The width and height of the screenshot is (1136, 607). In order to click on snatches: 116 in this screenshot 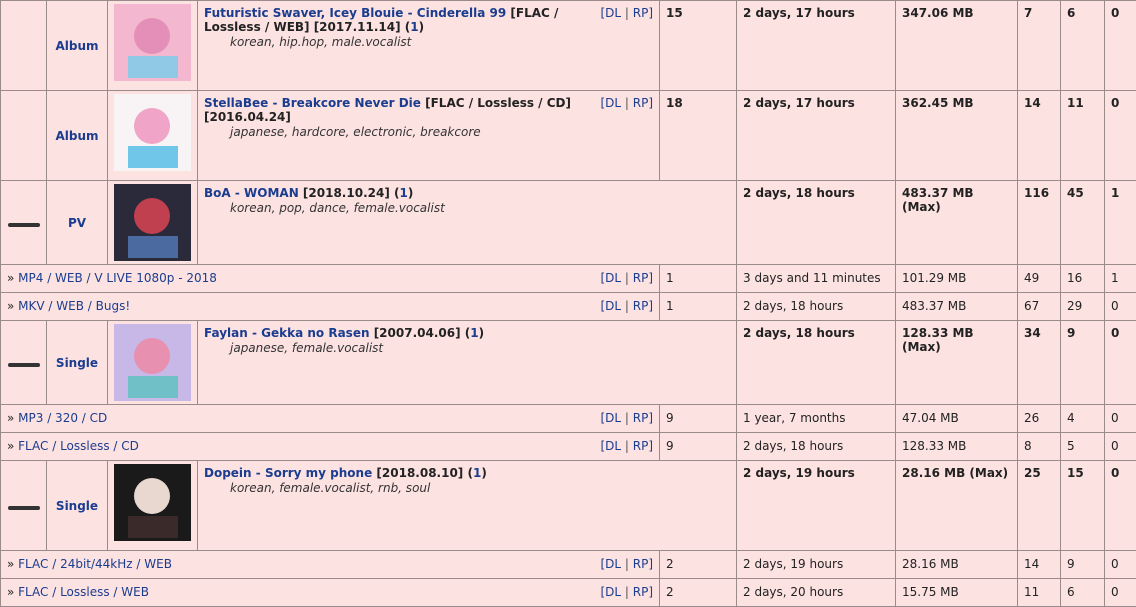, I will do `click(1039, 223)`.